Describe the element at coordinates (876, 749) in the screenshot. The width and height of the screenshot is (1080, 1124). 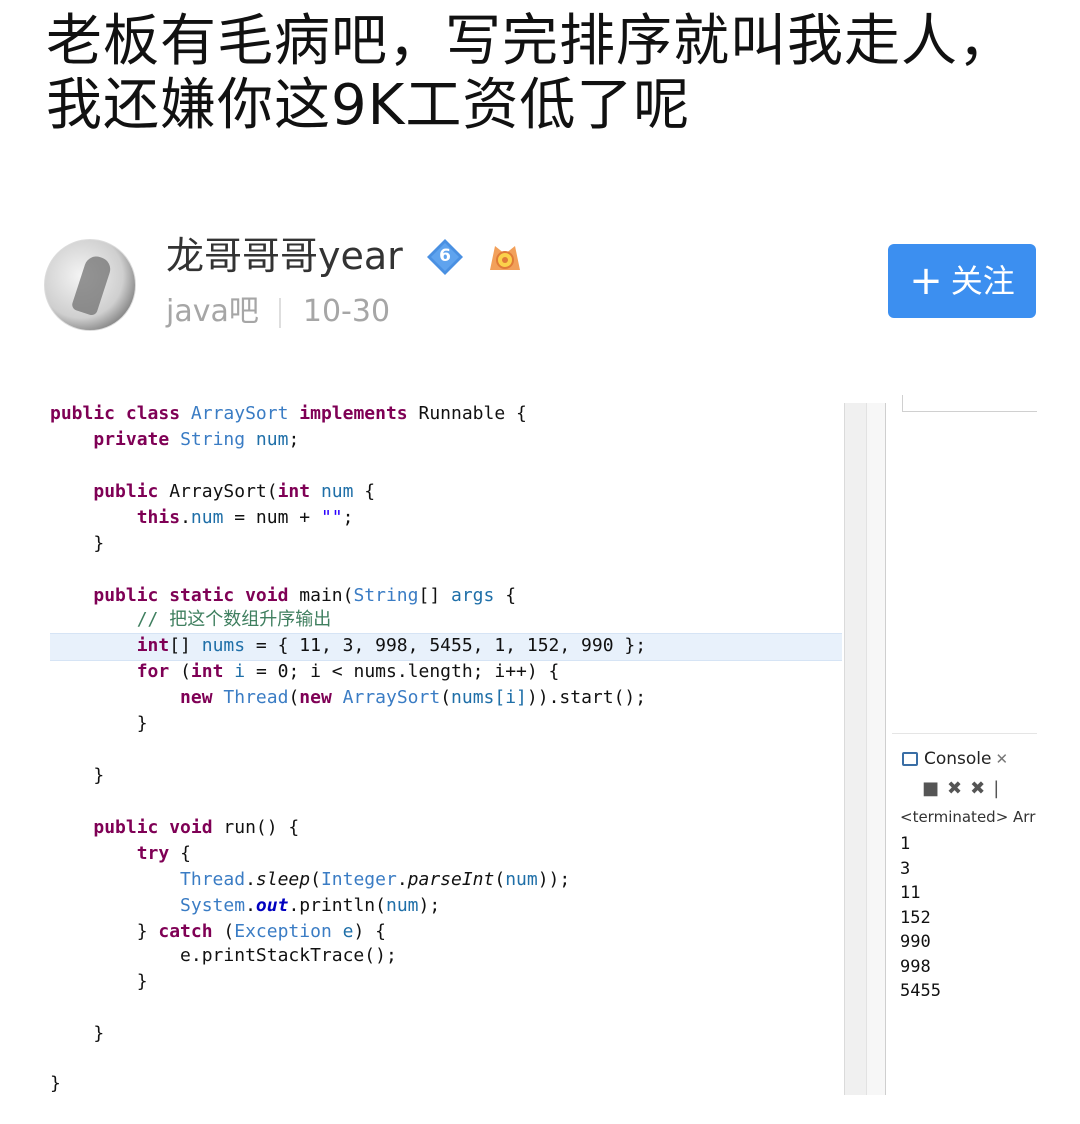
I see `editor-sash` at that location.